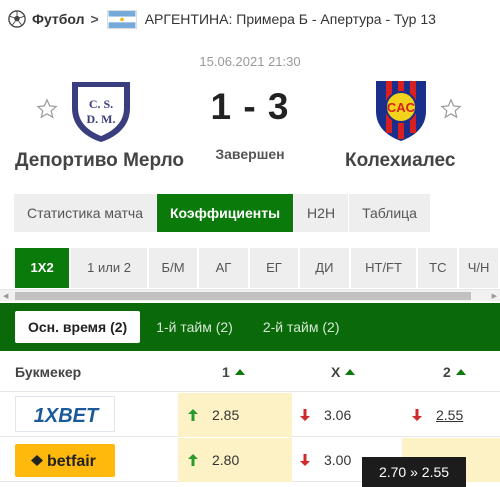 This screenshot has width=500, height=487. I want to click on odds-cell-1: 2.80, so click(235, 460).